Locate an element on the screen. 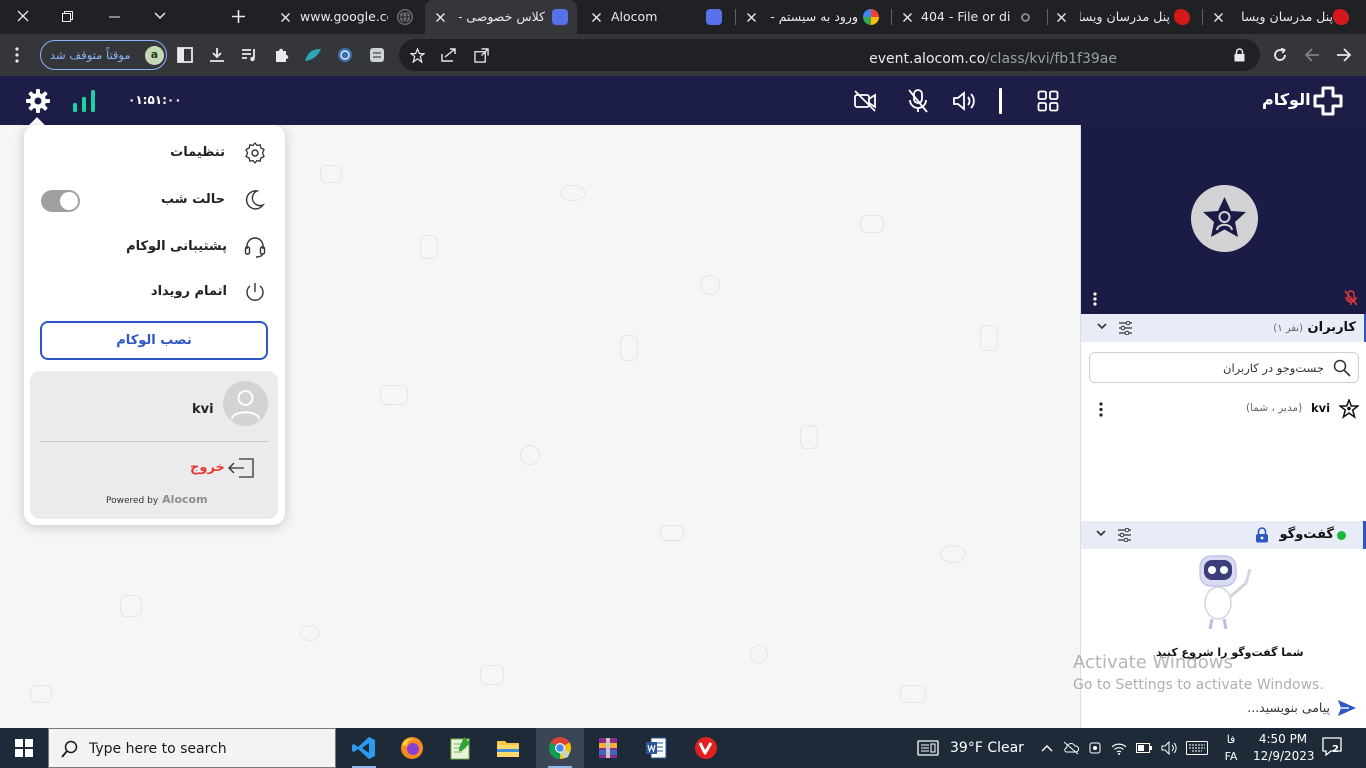 The height and width of the screenshot is (768, 1366). volume-icon is located at coordinates (1169, 748).